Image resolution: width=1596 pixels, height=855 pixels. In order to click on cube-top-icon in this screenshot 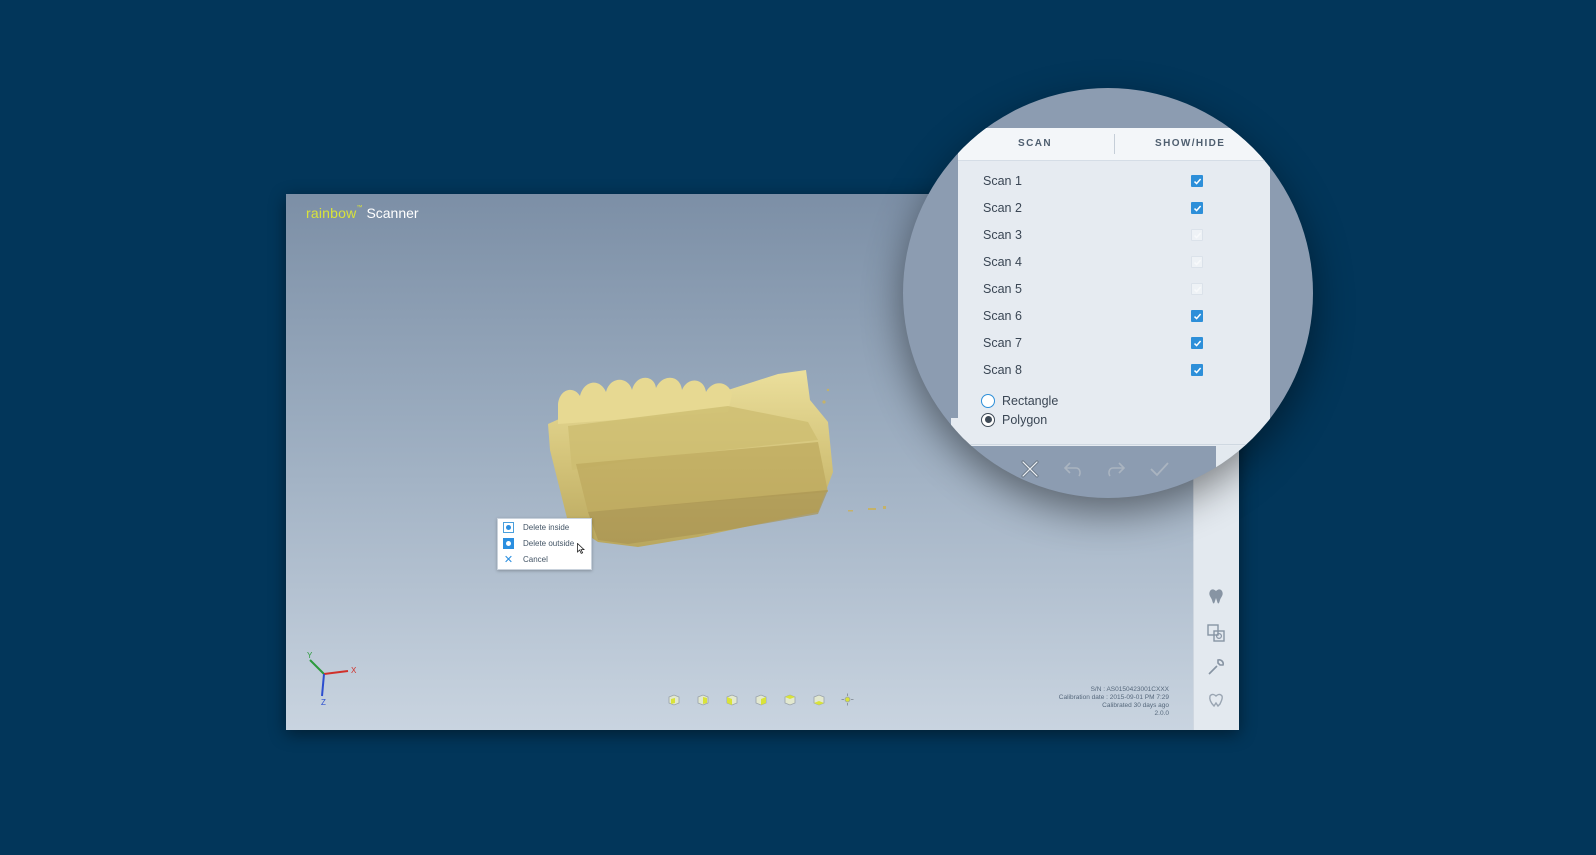, I will do `click(789, 699)`.